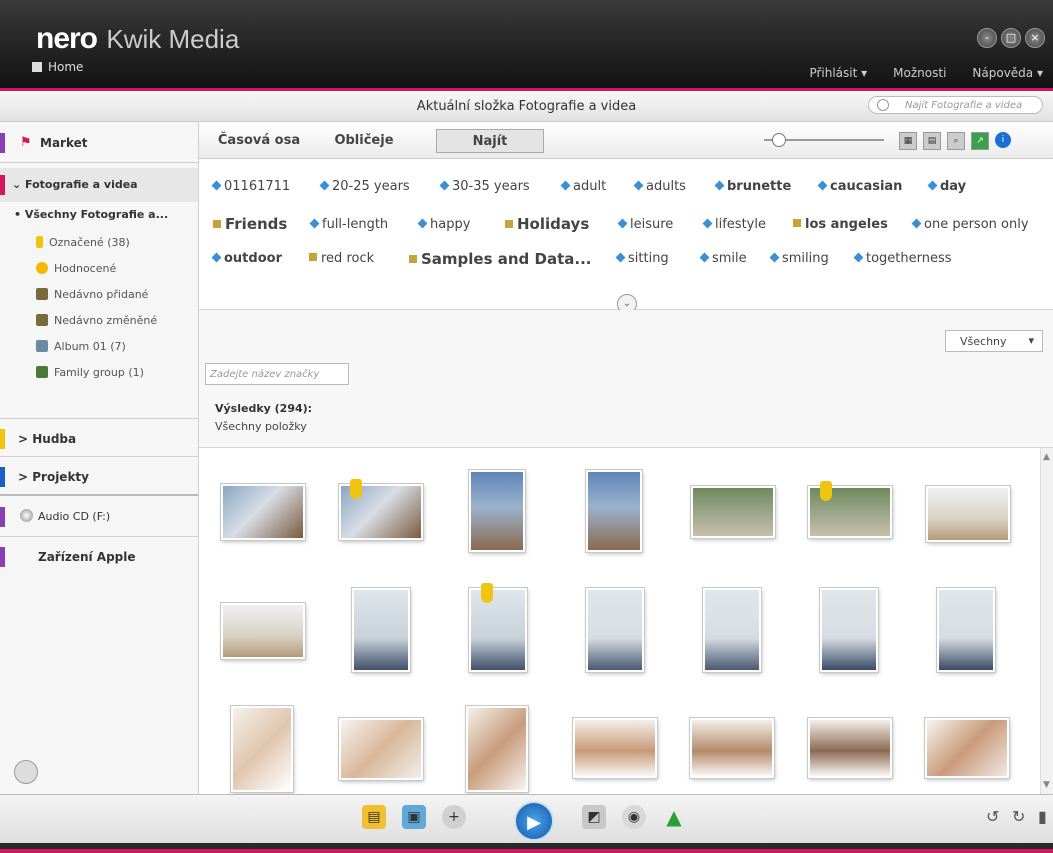 Image resolution: width=1053 pixels, height=853 pixels. What do you see at coordinates (414, 817) in the screenshot?
I see `slideshow-icon: ▣` at bounding box center [414, 817].